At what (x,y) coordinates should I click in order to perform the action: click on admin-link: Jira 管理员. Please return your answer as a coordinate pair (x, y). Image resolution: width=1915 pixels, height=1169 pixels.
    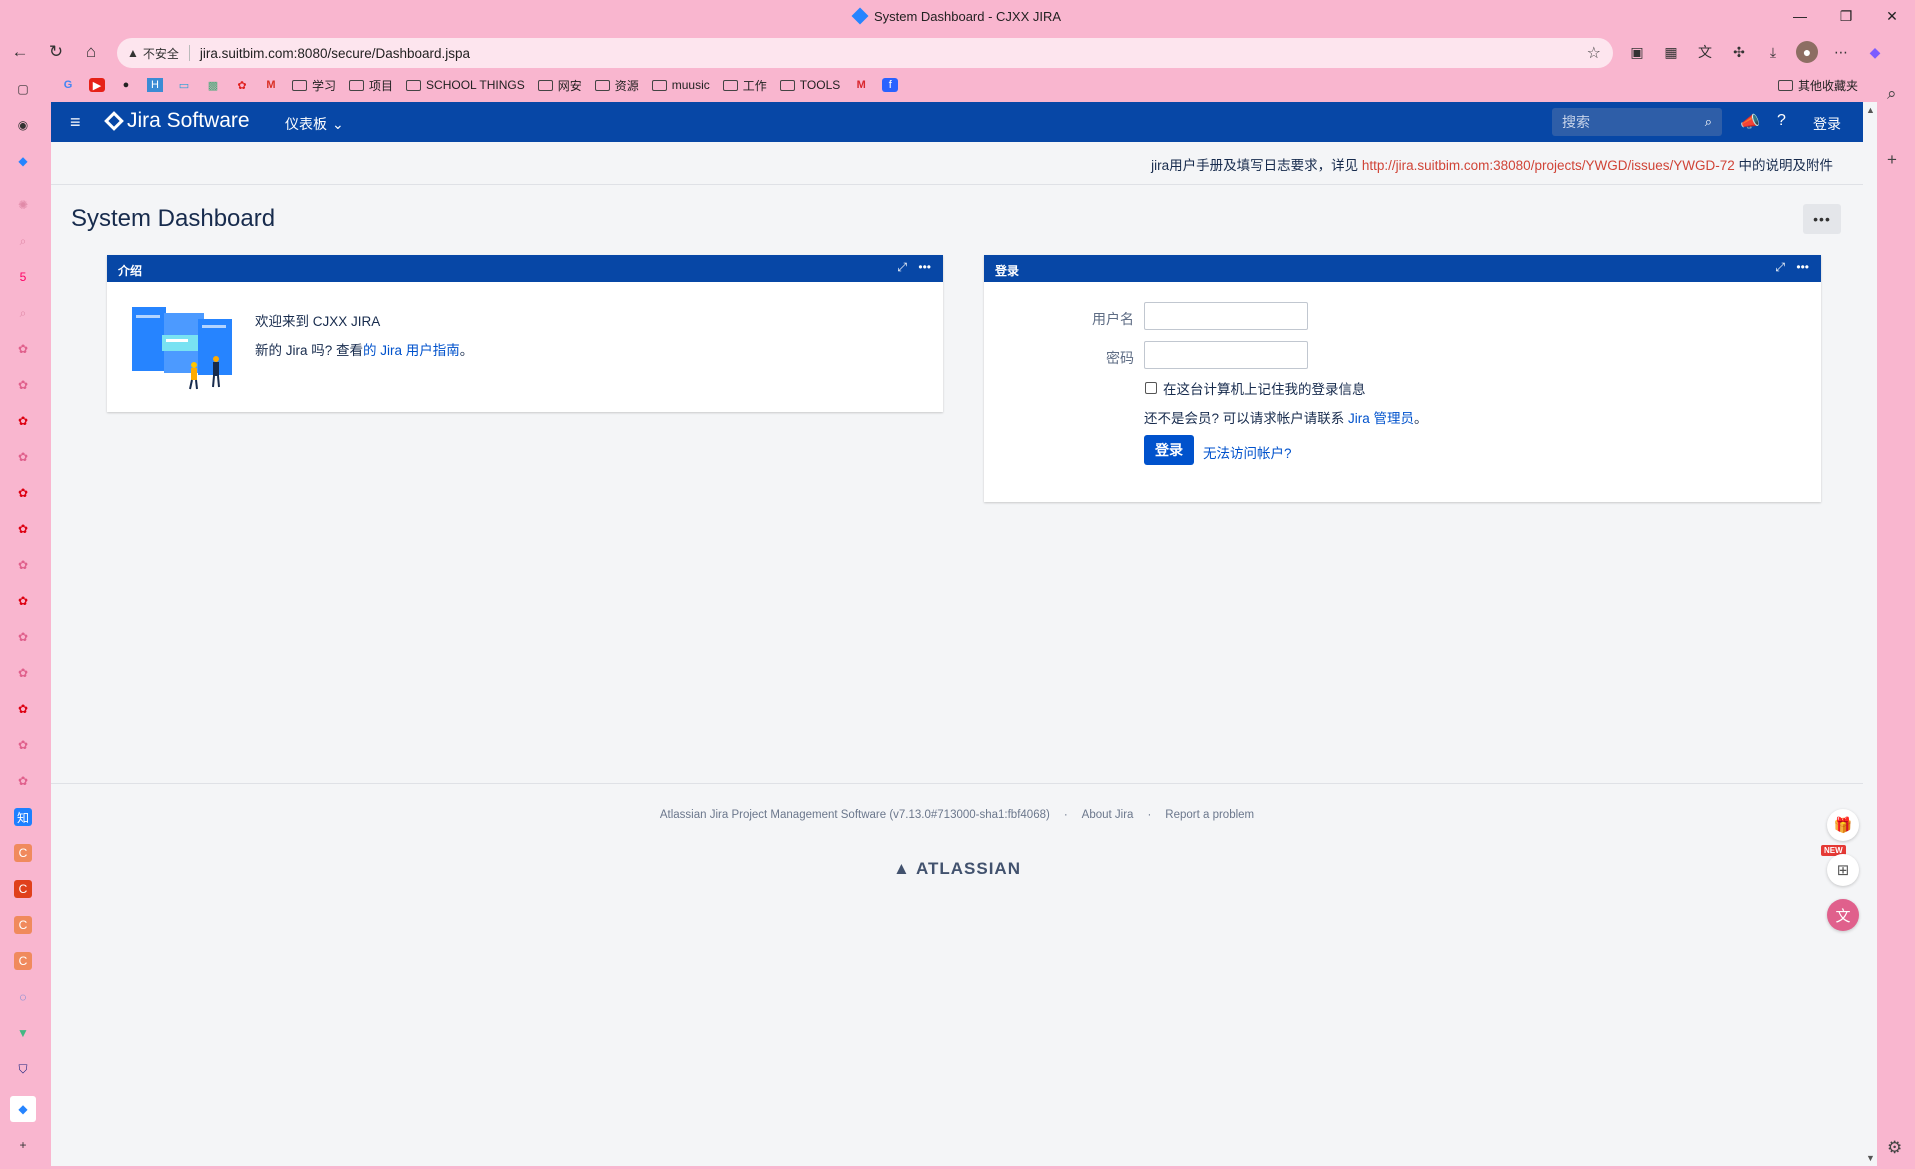
    Looking at the image, I should click on (1381, 418).